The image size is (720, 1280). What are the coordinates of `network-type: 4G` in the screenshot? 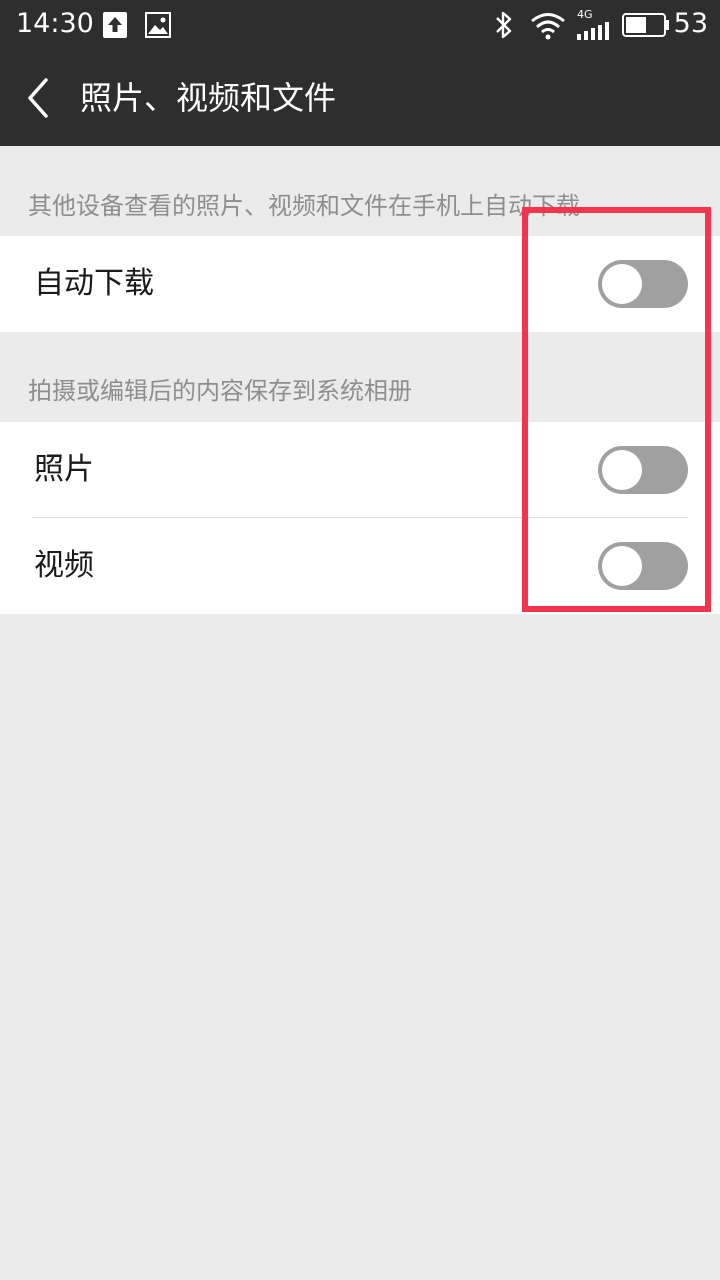 It's located at (585, 14).